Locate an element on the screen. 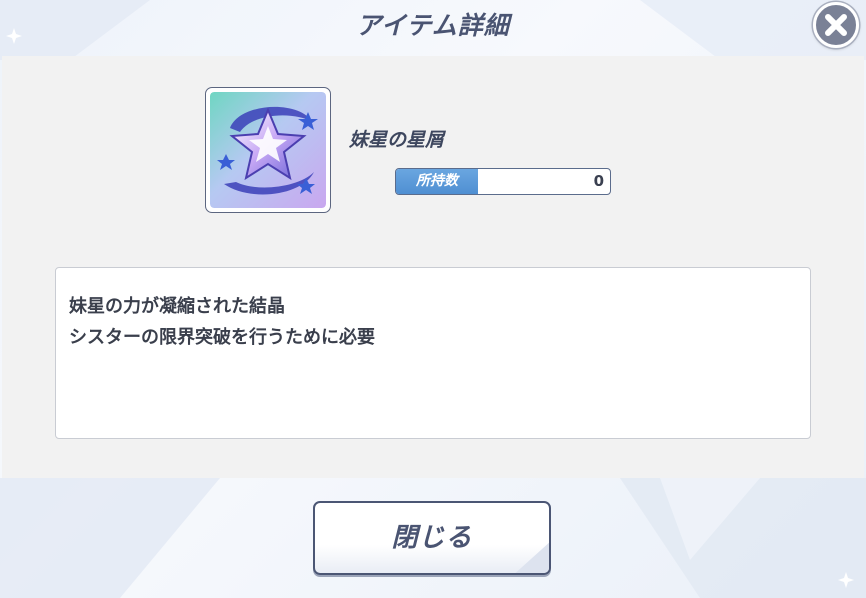  close-icon is located at coordinates (836, 25).